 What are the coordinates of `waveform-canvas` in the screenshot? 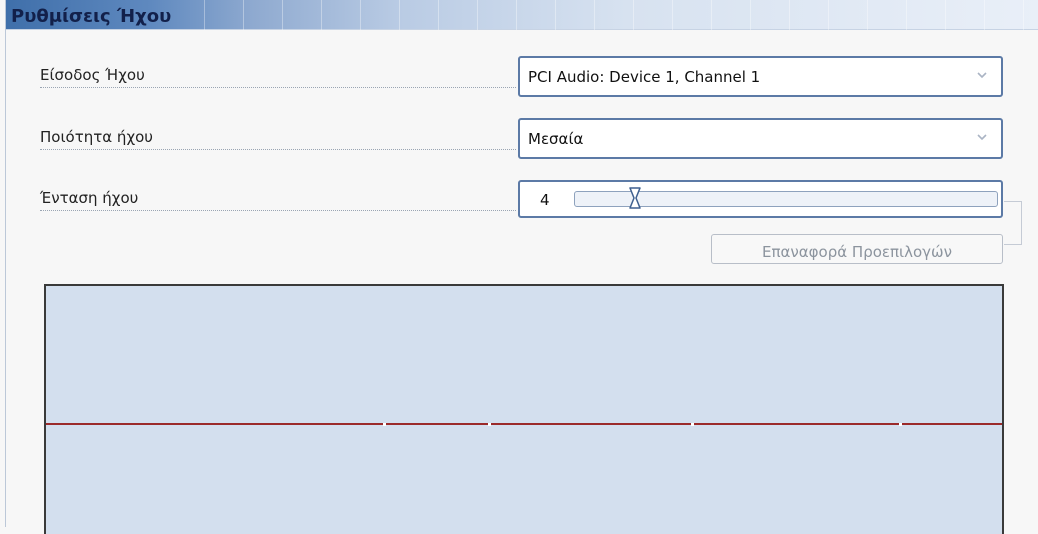 It's located at (524, 424).